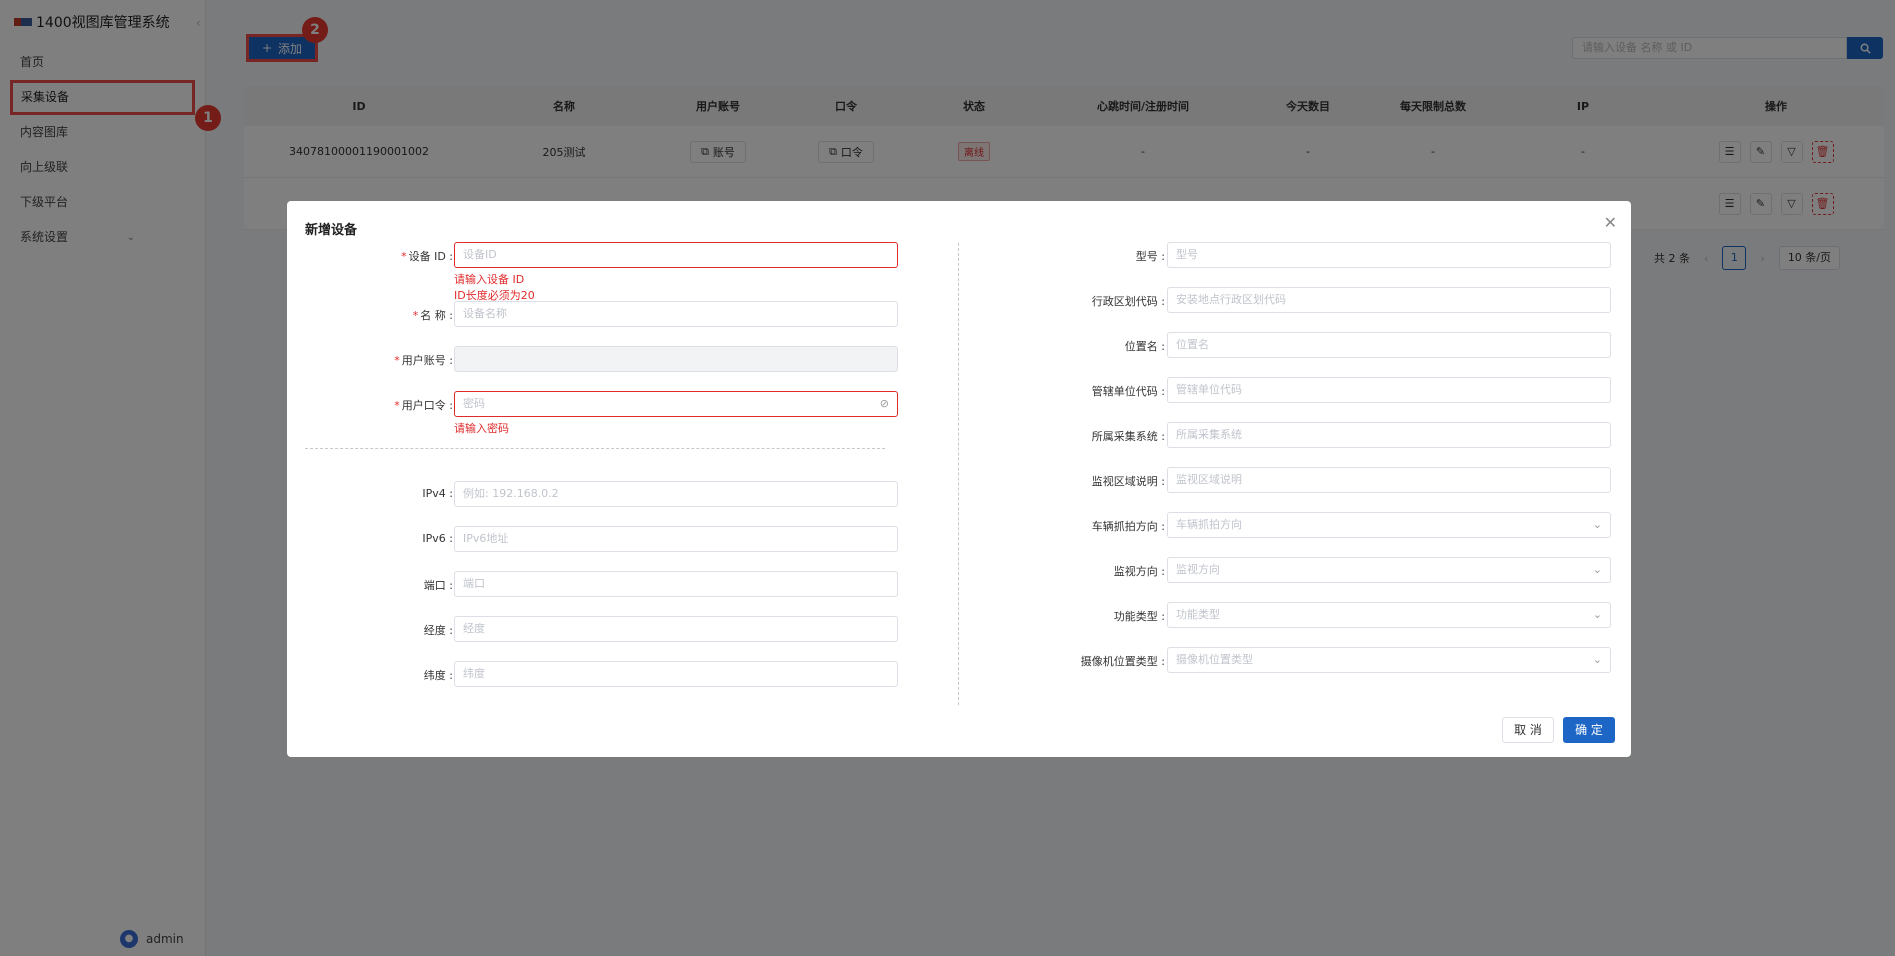 The width and height of the screenshot is (1895, 956). I want to click on org-code-input: 管辖单位代码, so click(1389, 390).